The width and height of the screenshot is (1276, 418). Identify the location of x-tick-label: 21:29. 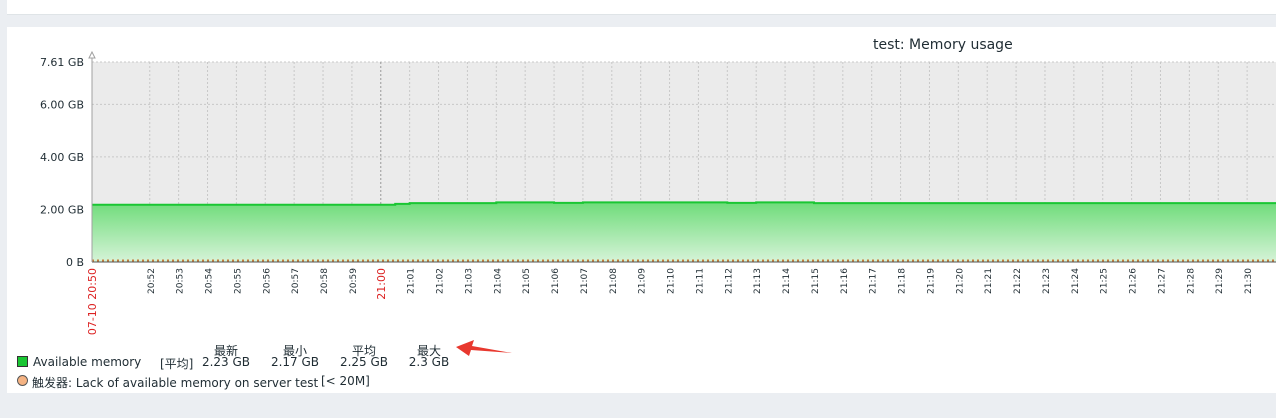
(1220, 281).